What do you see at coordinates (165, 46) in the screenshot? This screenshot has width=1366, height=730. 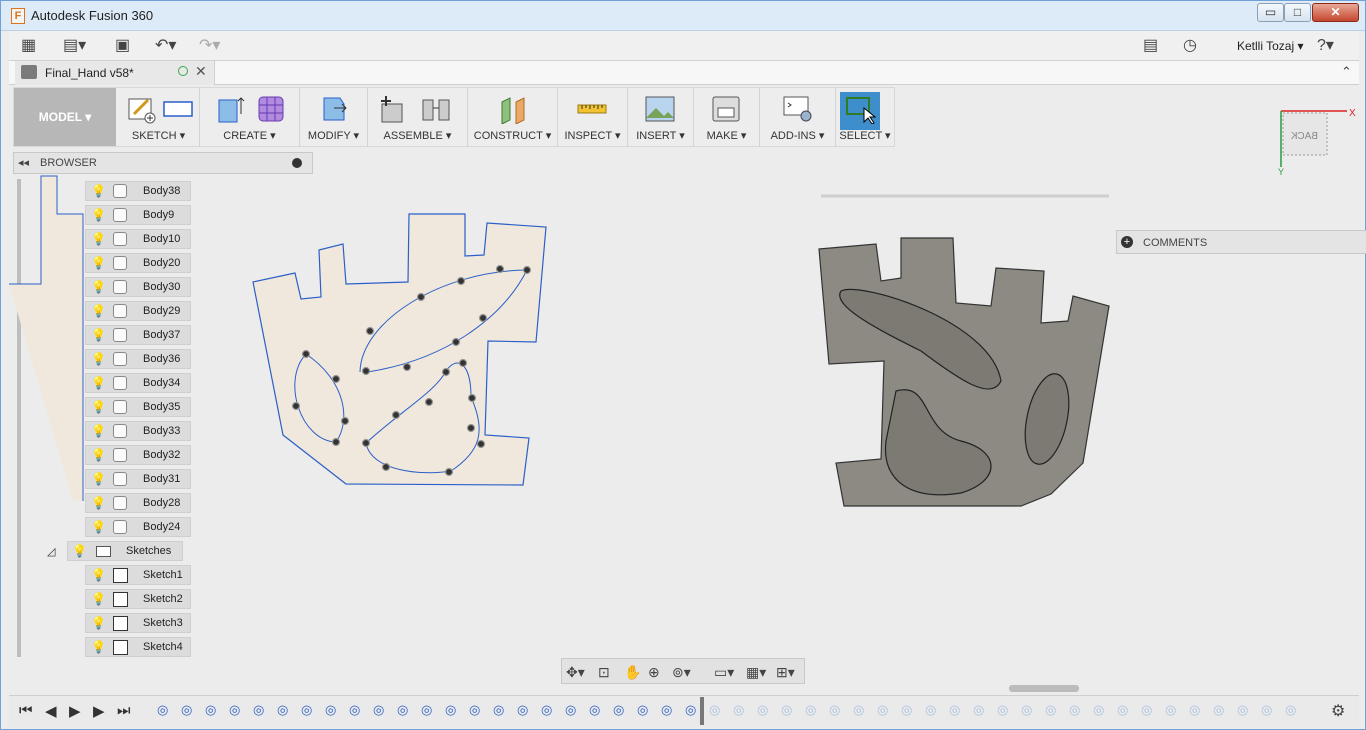 I see `undo-icon: ↶▾` at bounding box center [165, 46].